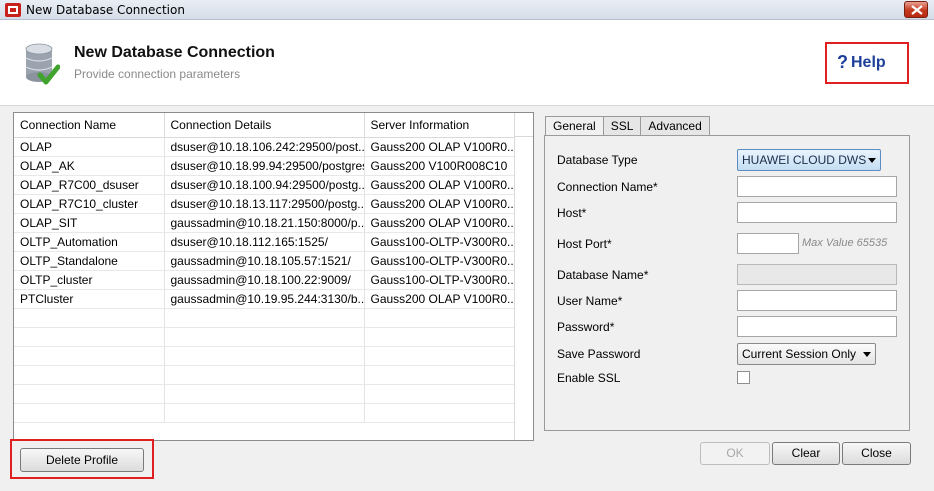  I want to click on tab-ssl: SSL, so click(622, 126).